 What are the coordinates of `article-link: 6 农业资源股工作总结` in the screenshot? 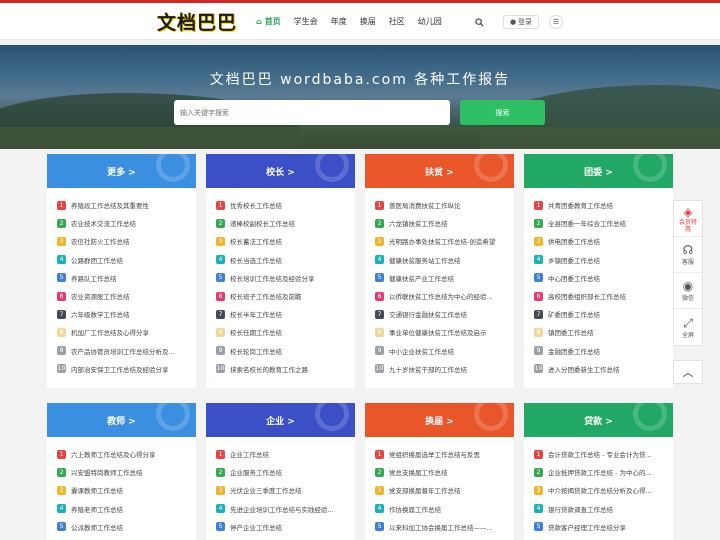 It's located at (126, 296).